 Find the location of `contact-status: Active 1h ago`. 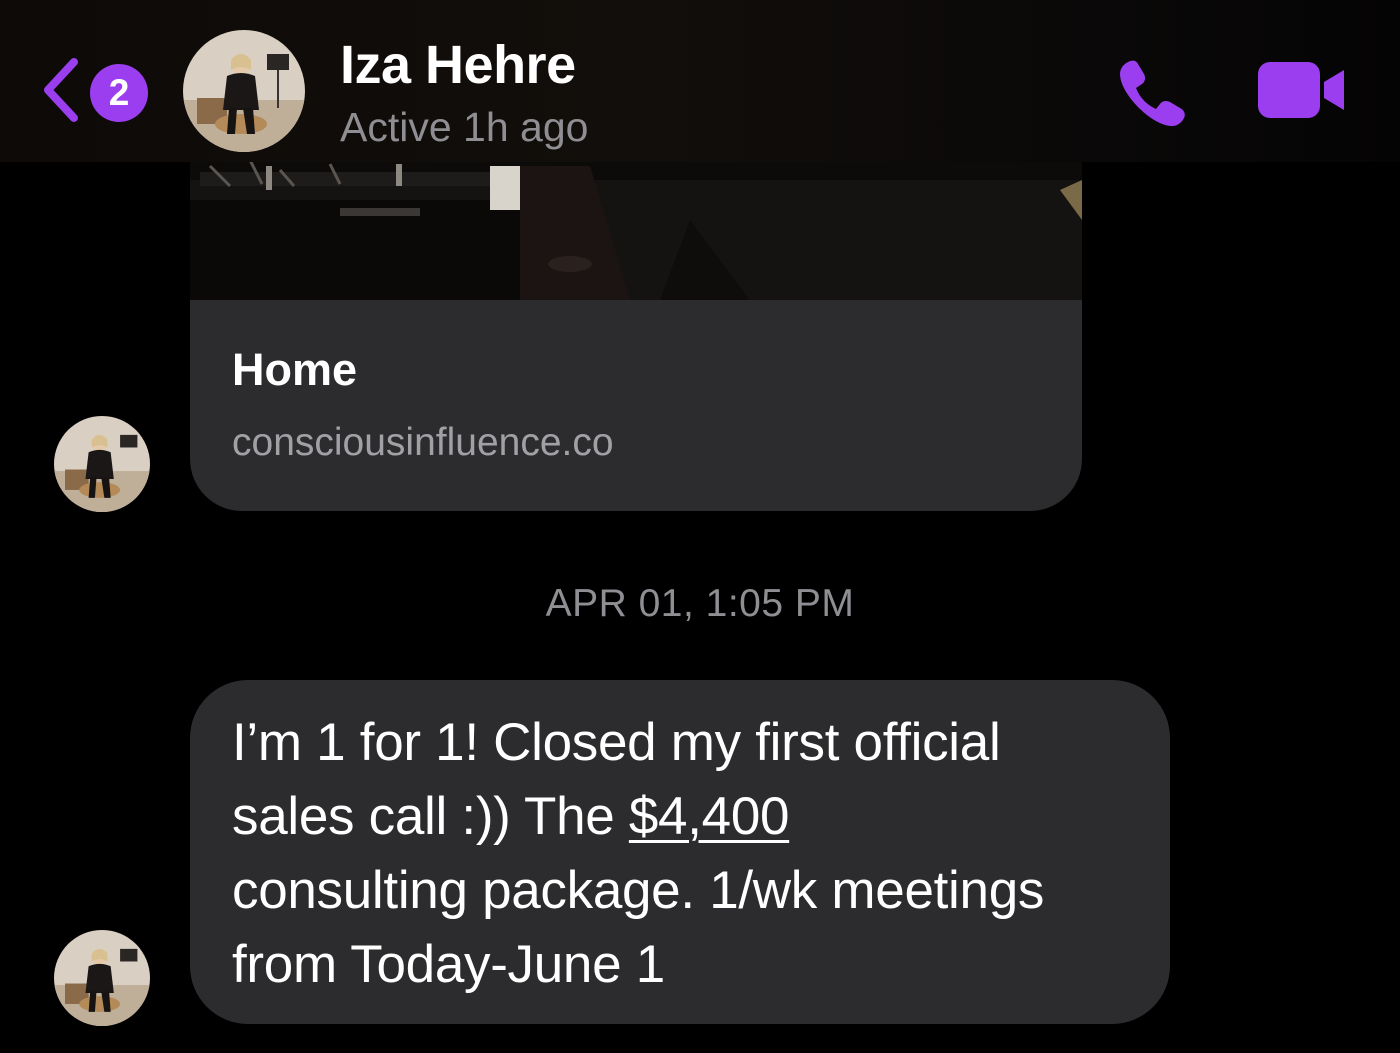

contact-status: Active 1h ago is located at coordinates (464, 127).